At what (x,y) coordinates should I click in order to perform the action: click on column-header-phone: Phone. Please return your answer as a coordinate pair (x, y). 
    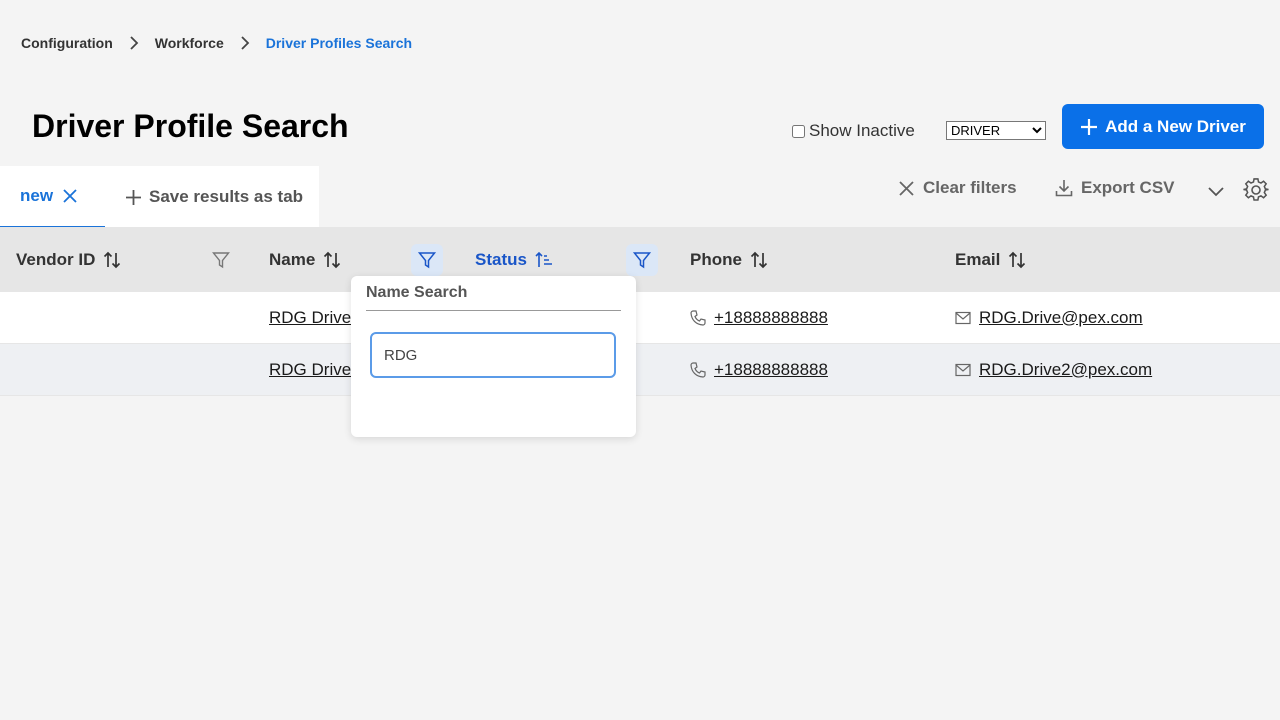
    Looking at the image, I should click on (729, 259).